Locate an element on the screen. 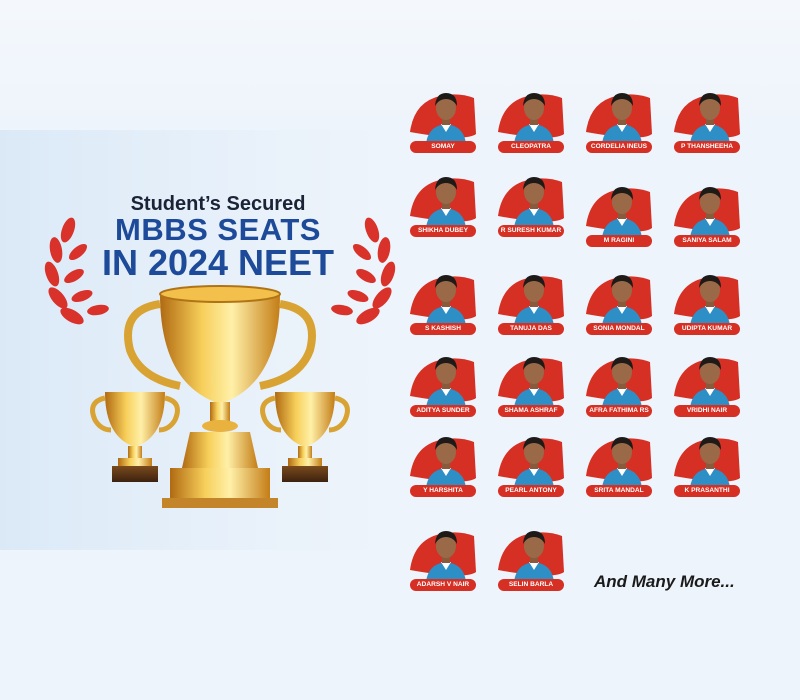 Image resolution: width=800 pixels, height=700 pixels. student-name: ADITYA SUNDER is located at coordinates (443, 411).